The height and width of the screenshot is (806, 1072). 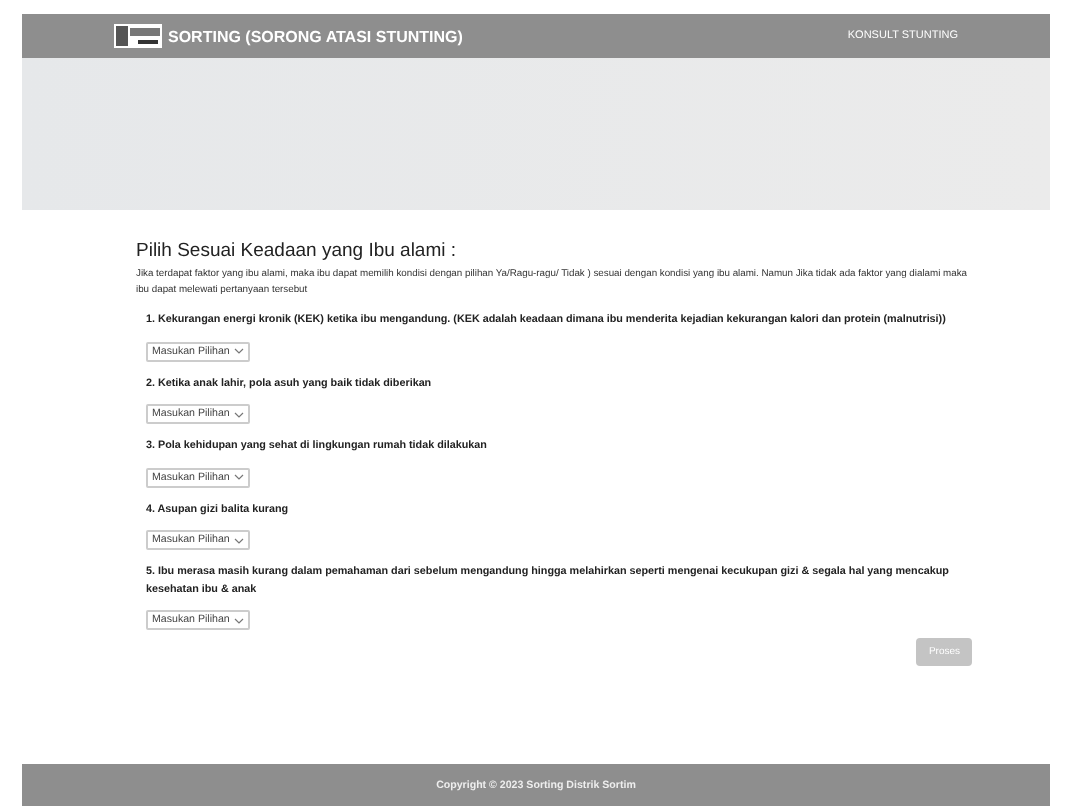 What do you see at coordinates (138, 36) in the screenshot?
I see `logo-icon` at bounding box center [138, 36].